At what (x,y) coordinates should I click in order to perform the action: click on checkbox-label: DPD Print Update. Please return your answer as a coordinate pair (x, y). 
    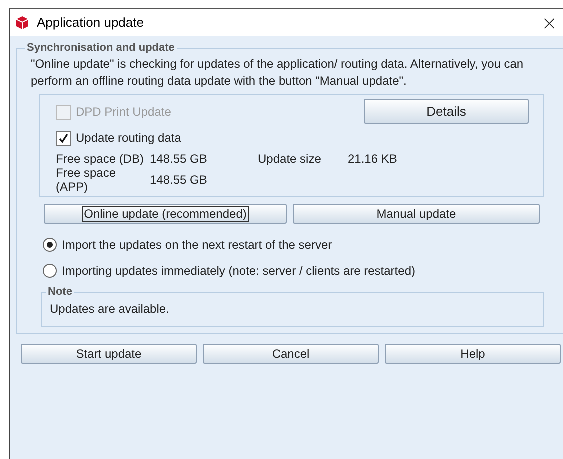
    Looking at the image, I should click on (124, 112).